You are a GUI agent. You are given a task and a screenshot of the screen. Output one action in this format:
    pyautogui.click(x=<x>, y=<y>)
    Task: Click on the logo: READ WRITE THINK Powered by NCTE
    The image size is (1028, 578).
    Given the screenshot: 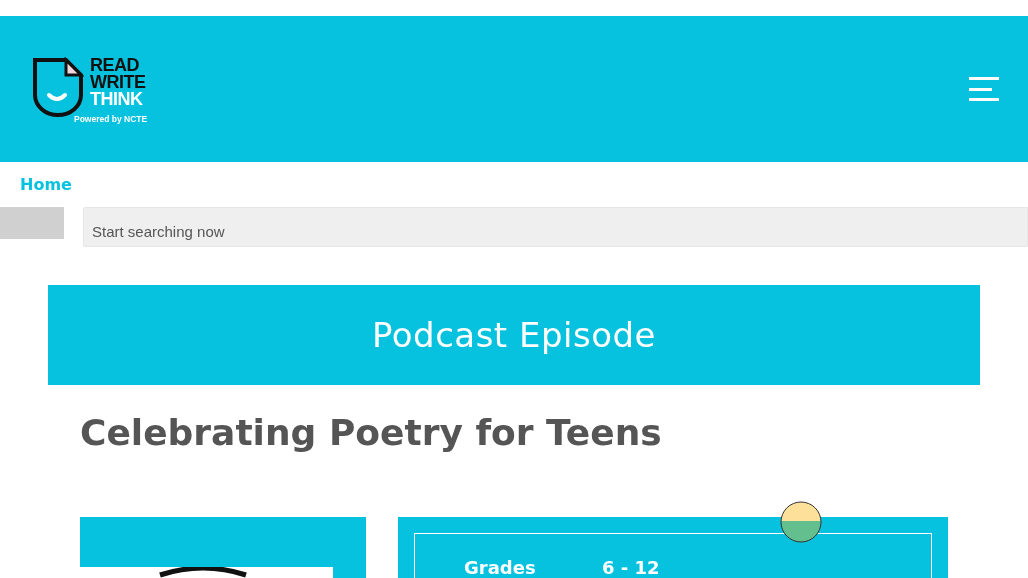 What is the action you would take?
    pyautogui.click(x=90, y=90)
    